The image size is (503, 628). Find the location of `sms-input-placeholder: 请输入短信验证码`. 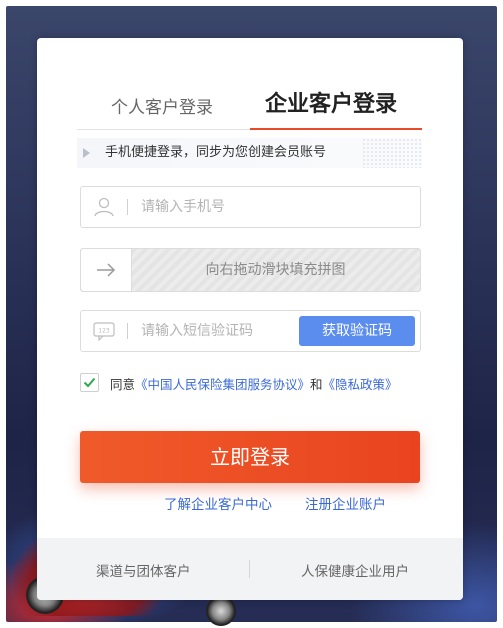

sms-input-placeholder: 请输入短信验证码 is located at coordinates (197, 331).